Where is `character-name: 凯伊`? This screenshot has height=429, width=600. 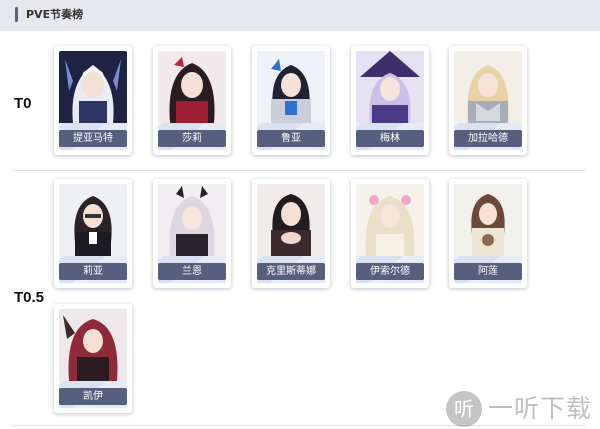
character-name: 凯伊 is located at coordinates (93, 396).